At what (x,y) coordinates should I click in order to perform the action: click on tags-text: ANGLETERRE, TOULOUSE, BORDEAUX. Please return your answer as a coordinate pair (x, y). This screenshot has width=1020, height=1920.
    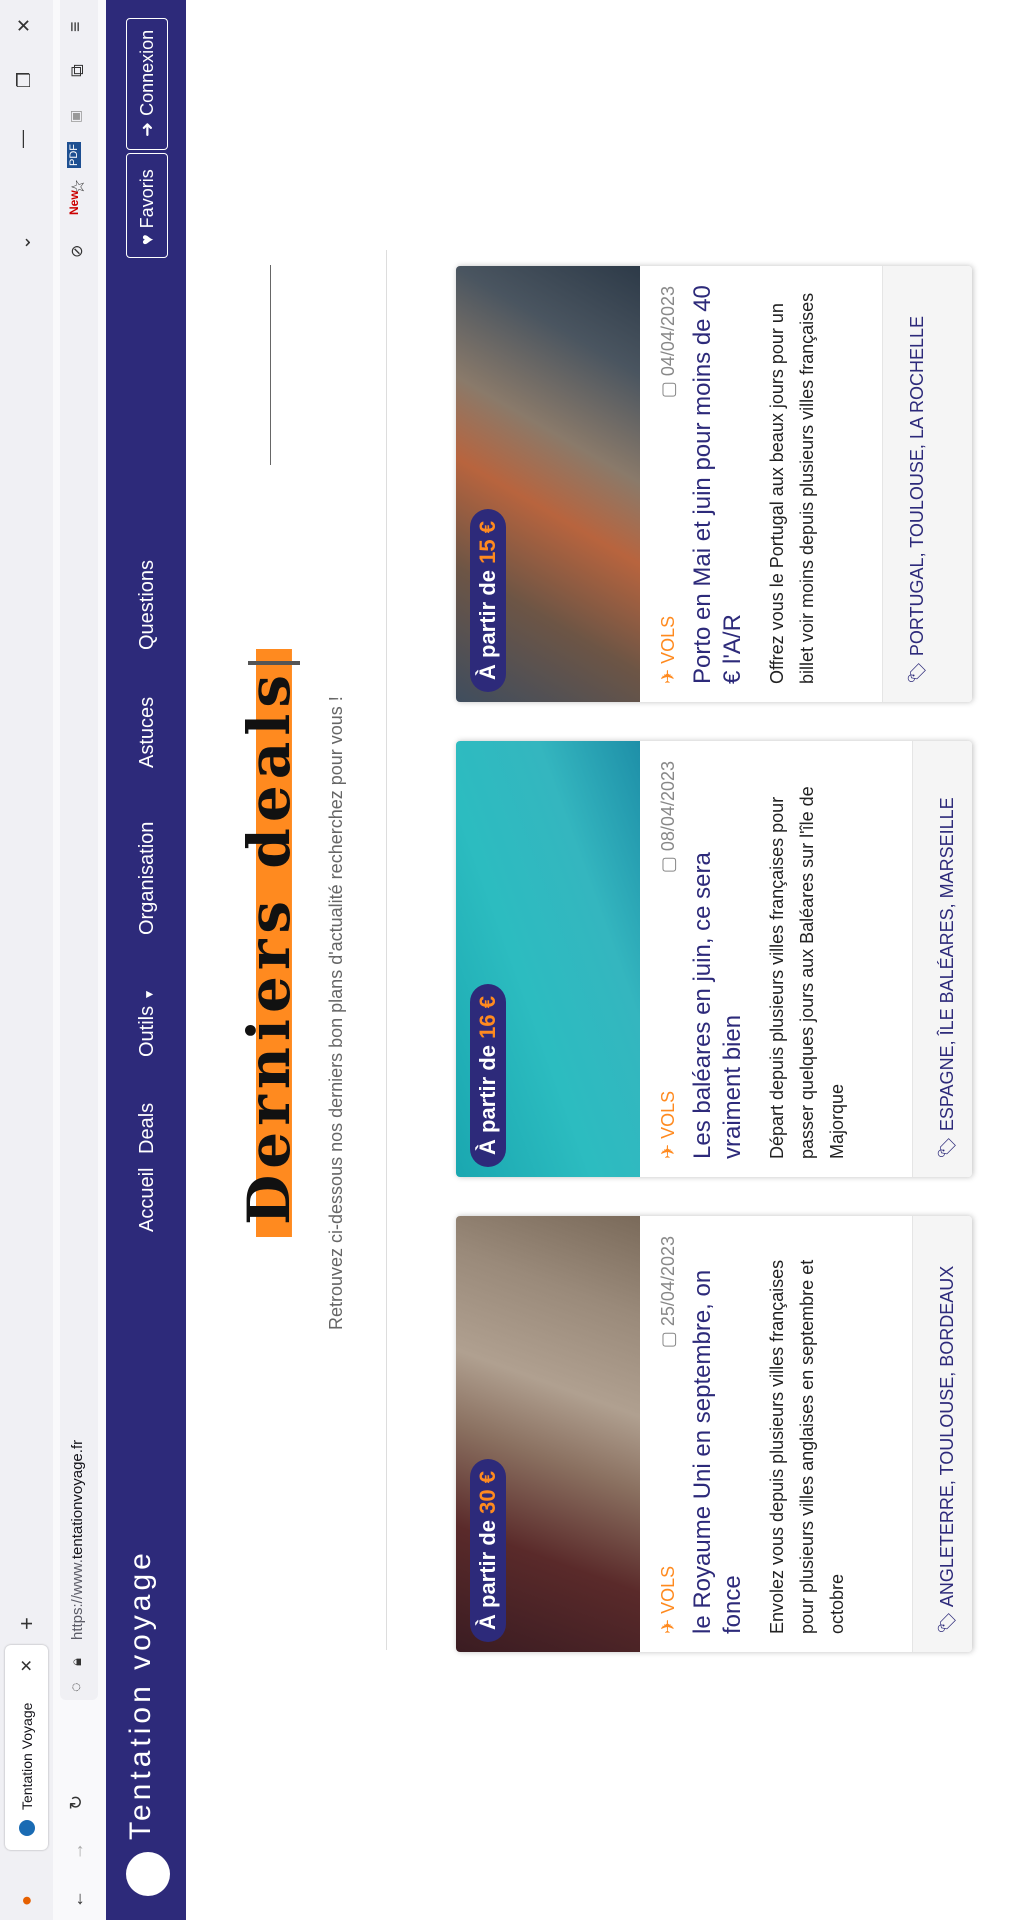
    Looking at the image, I should click on (947, 1436).